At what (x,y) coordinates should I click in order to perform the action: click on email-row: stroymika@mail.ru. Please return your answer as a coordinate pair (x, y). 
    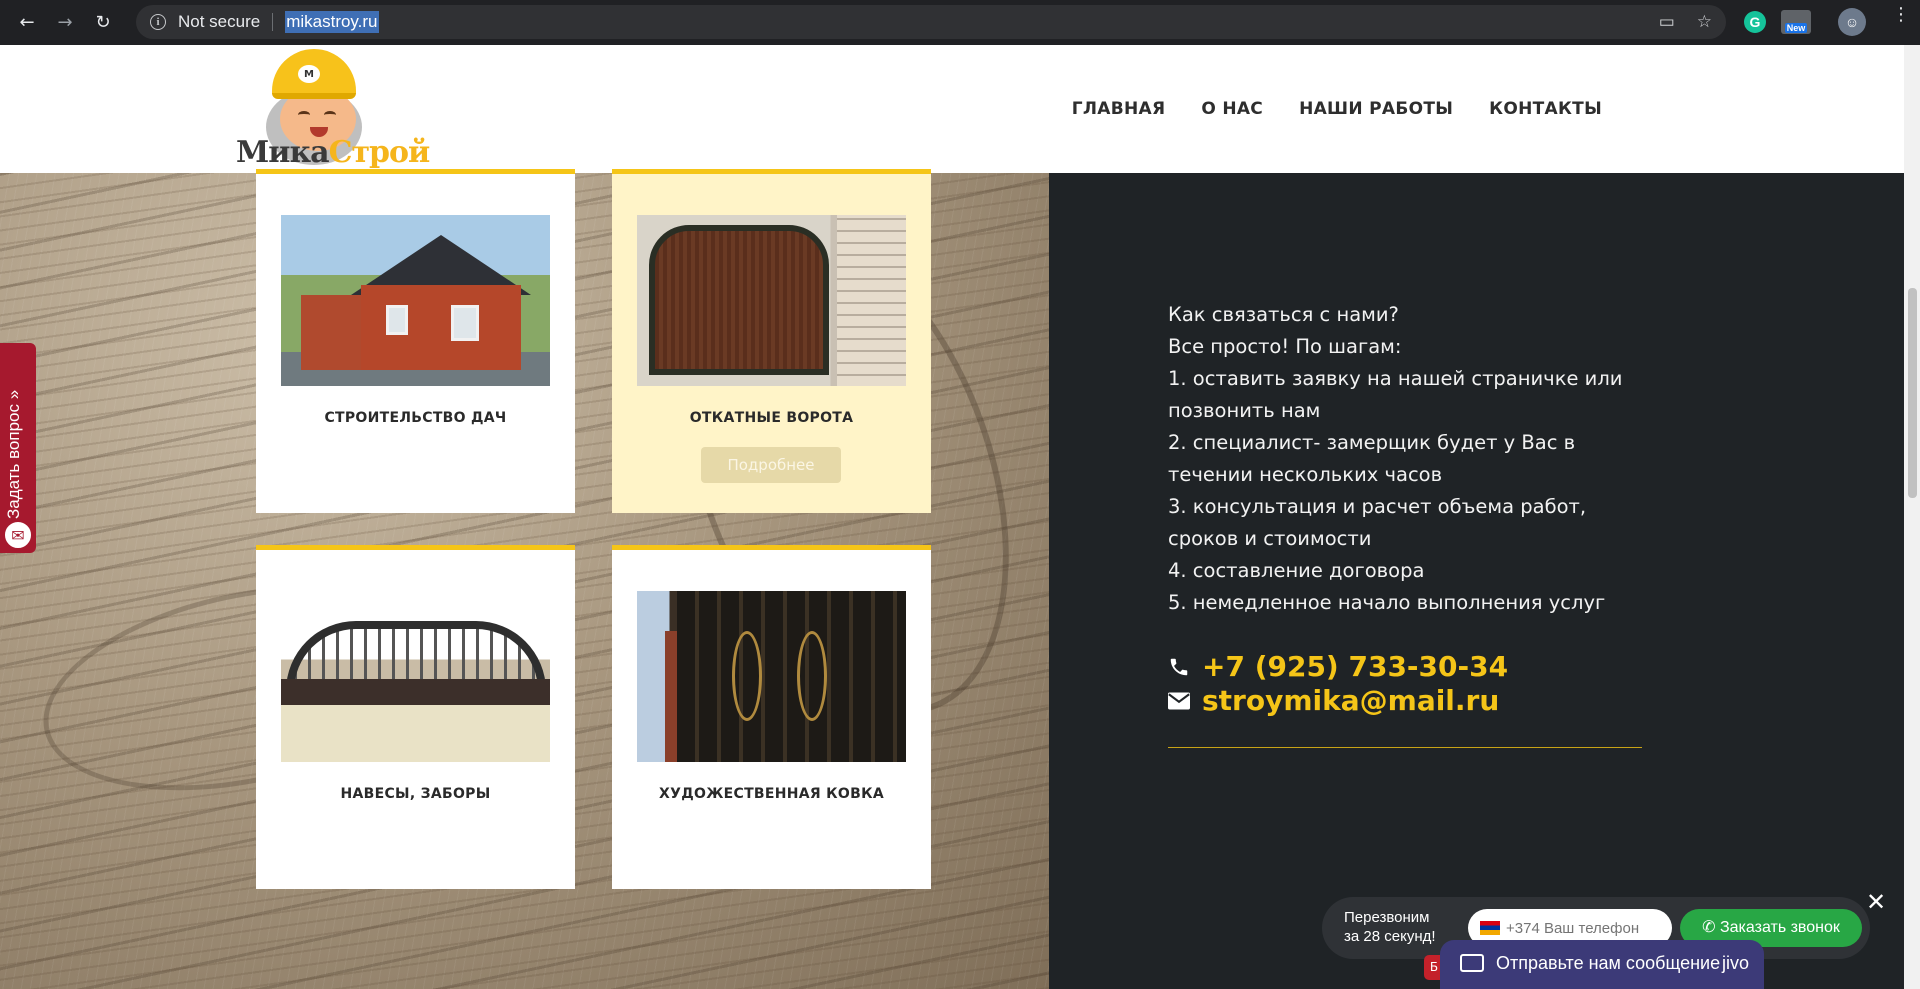
    Looking at the image, I should click on (1333, 700).